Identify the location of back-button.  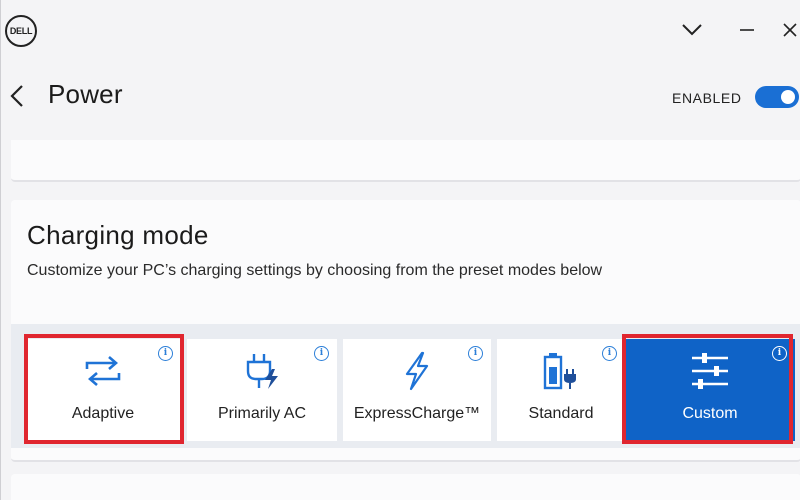
(17, 96).